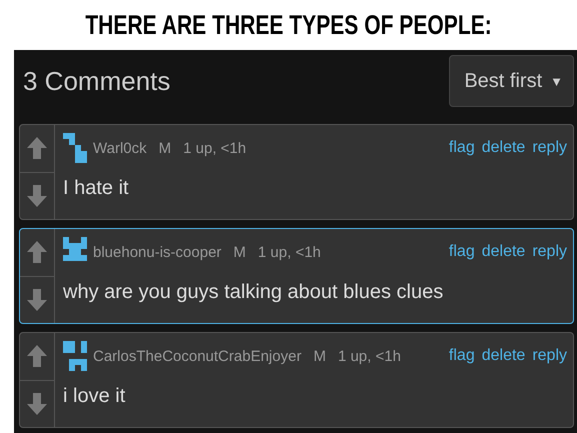 The width and height of the screenshot is (577, 433). What do you see at coordinates (157, 252) in the screenshot?
I see `username: bluehonu-is-cooper` at bounding box center [157, 252].